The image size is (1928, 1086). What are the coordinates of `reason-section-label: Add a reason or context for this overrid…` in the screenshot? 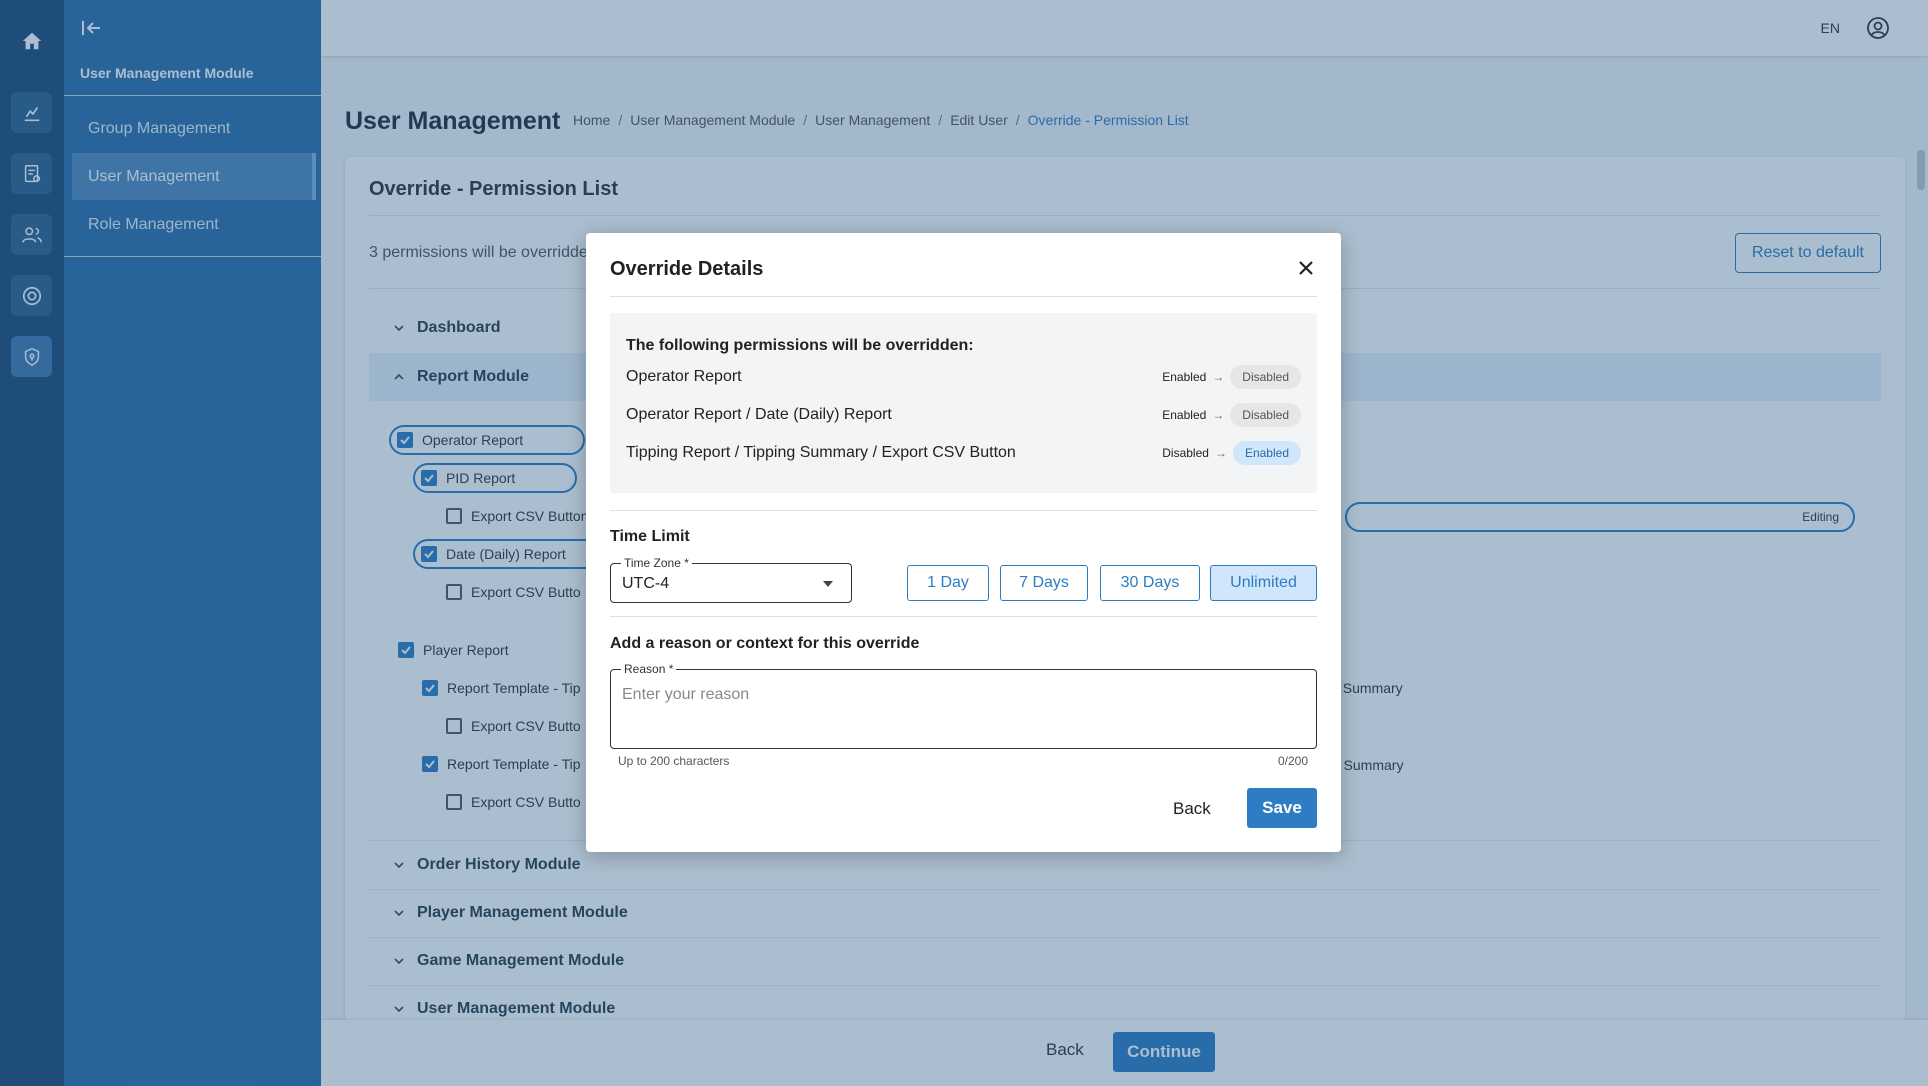 It's located at (765, 643).